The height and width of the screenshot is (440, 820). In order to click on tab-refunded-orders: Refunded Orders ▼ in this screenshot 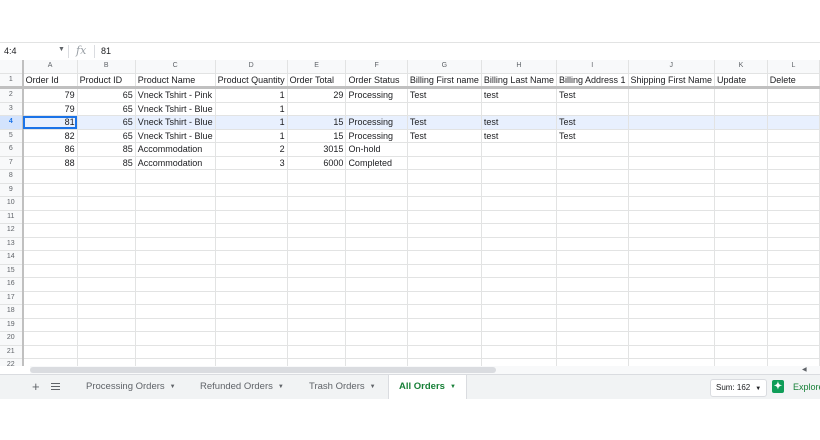, I will do `click(242, 387)`.